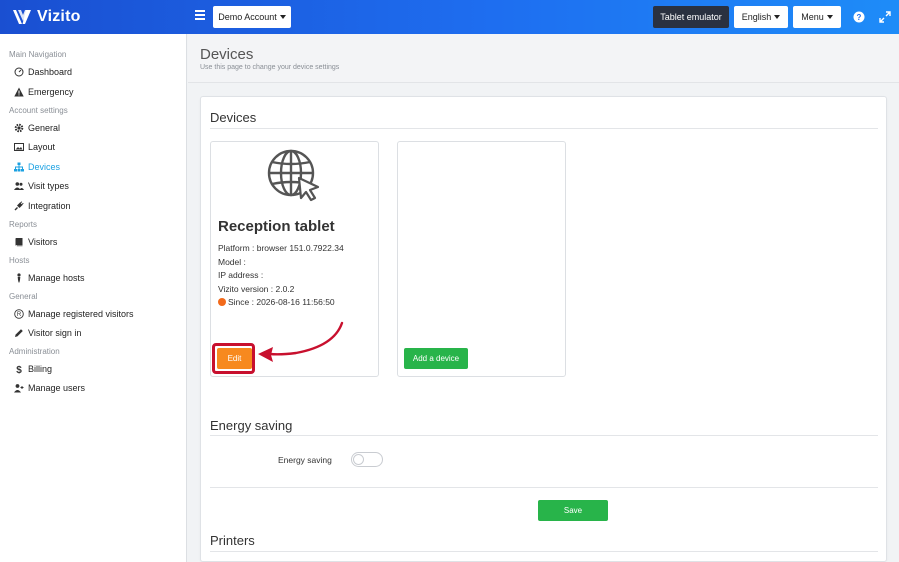 The width and height of the screenshot is (899, 562). I want to click on sidebar-item-label: Visitors, so click(43, 242).